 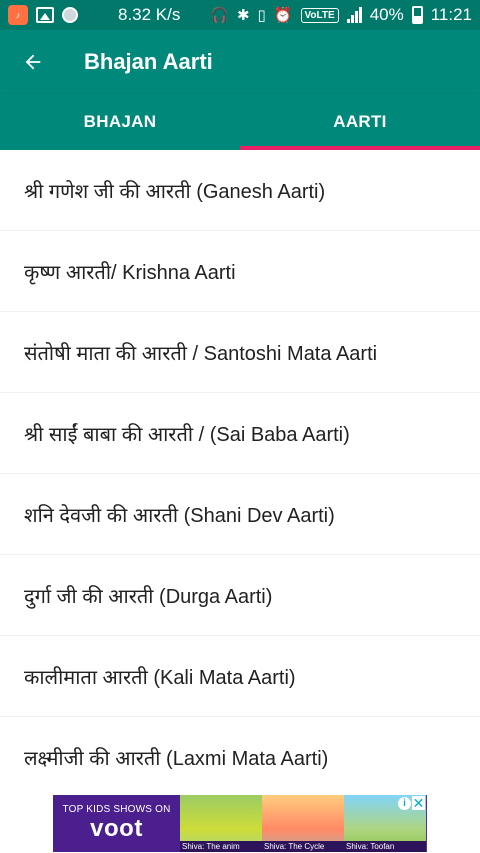 What do you see at coordinates (240, 514) in the screenshot?
I see `list-item: शनि देवजी की आरती (Shani Dev Aarti)` at bounding box center [240, 514].